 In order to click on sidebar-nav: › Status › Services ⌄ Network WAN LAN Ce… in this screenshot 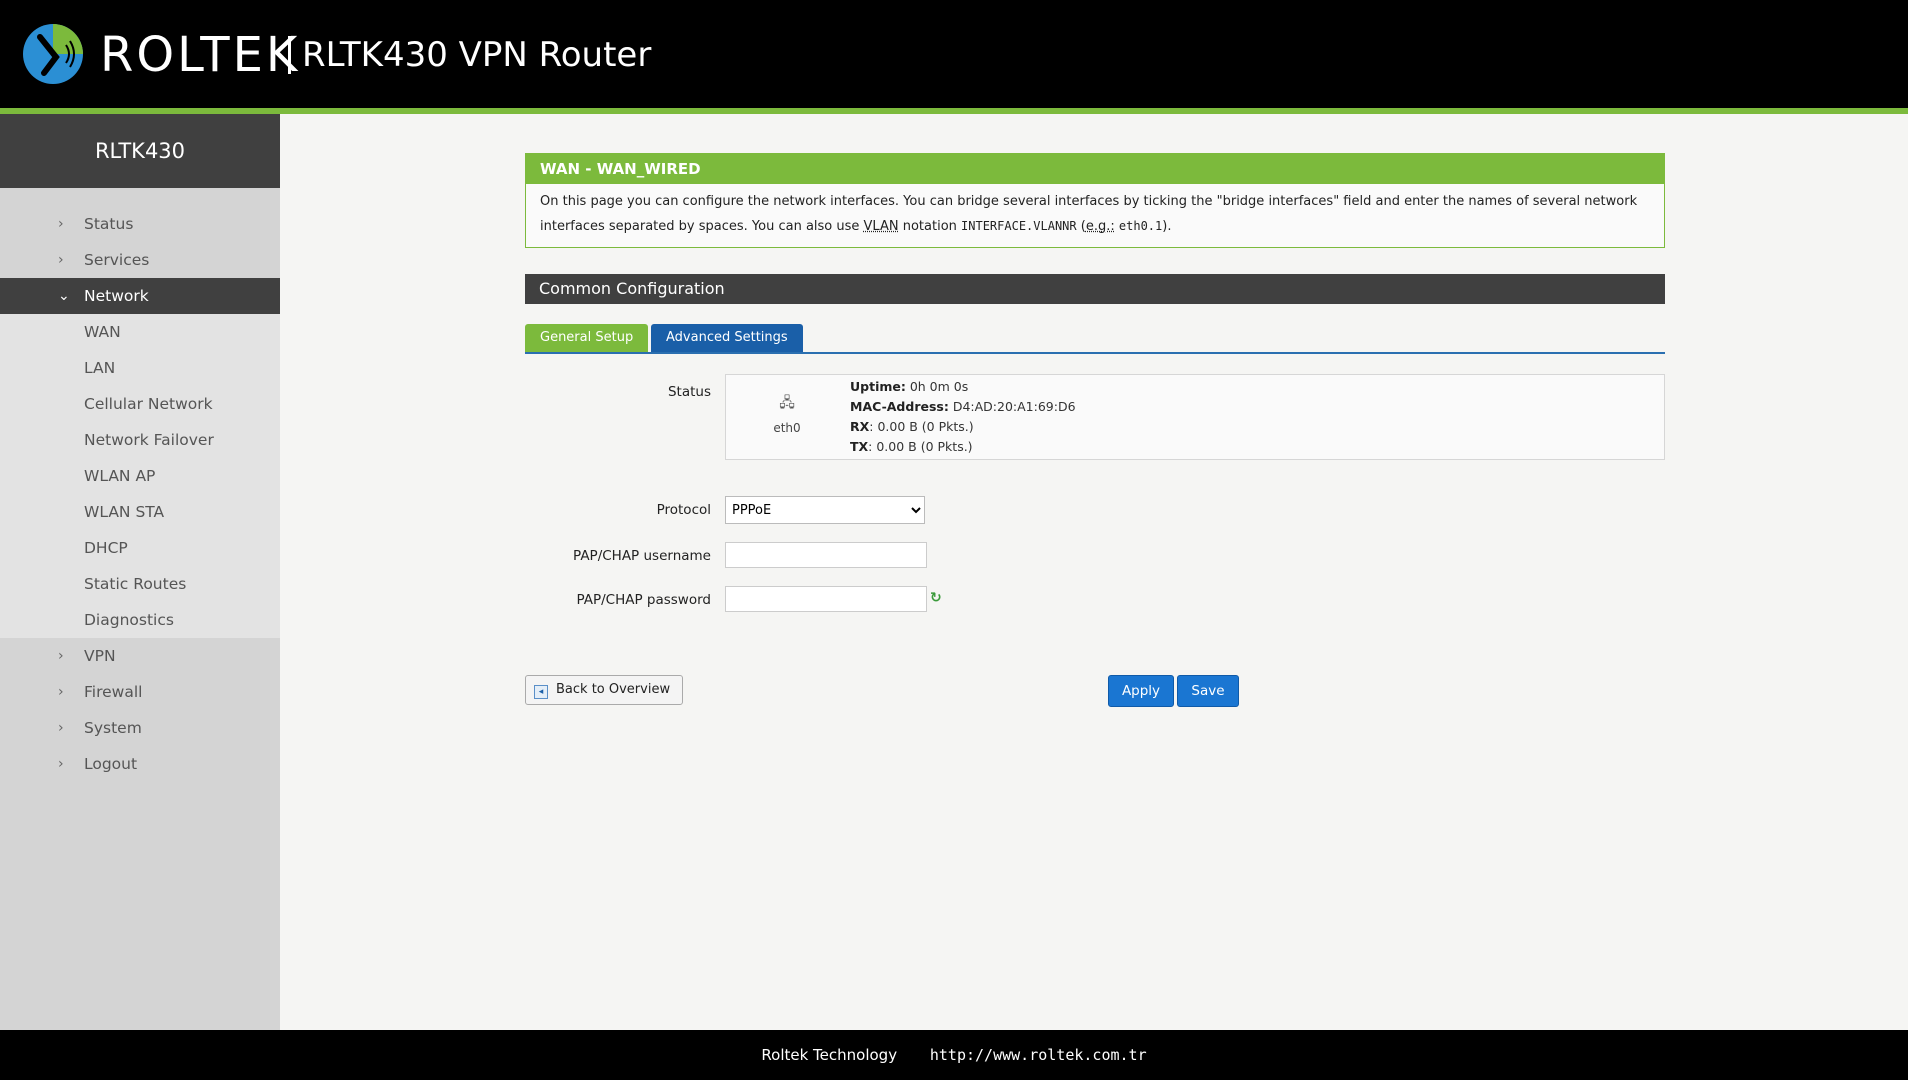, I will do `click(140, 485)`.